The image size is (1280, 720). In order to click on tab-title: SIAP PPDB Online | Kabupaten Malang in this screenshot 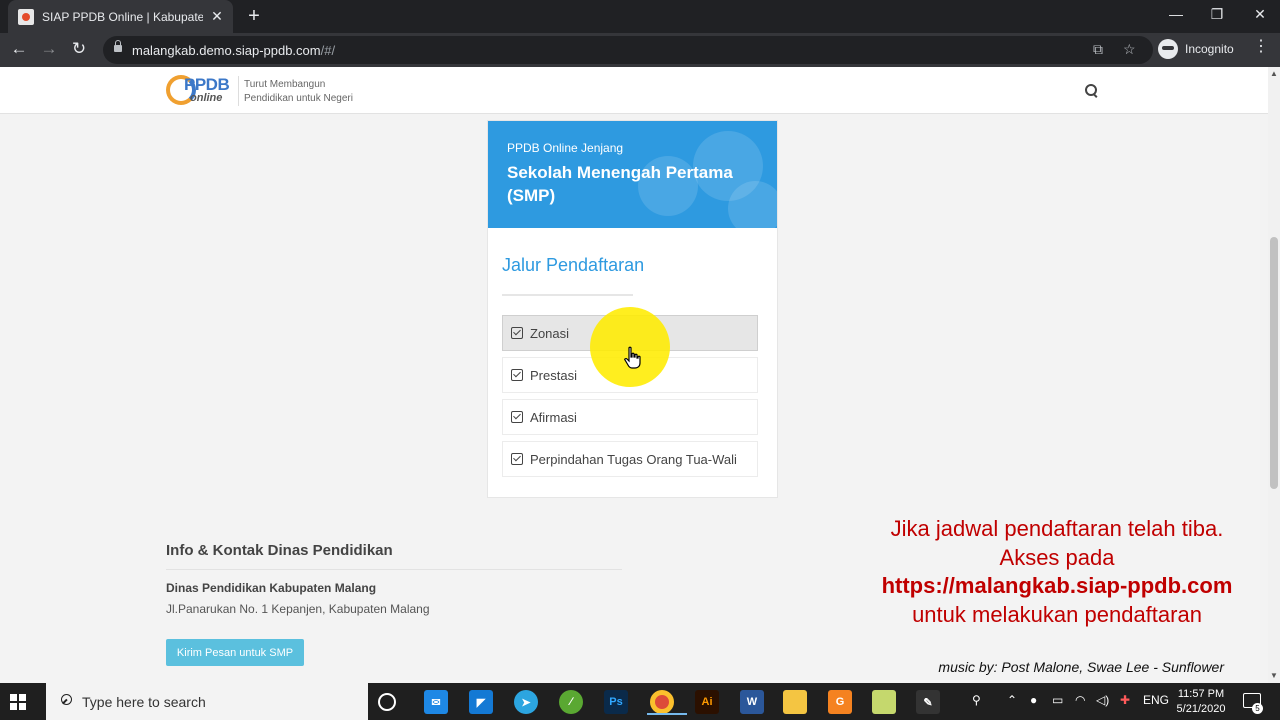, I will do `click(122, 16)`.